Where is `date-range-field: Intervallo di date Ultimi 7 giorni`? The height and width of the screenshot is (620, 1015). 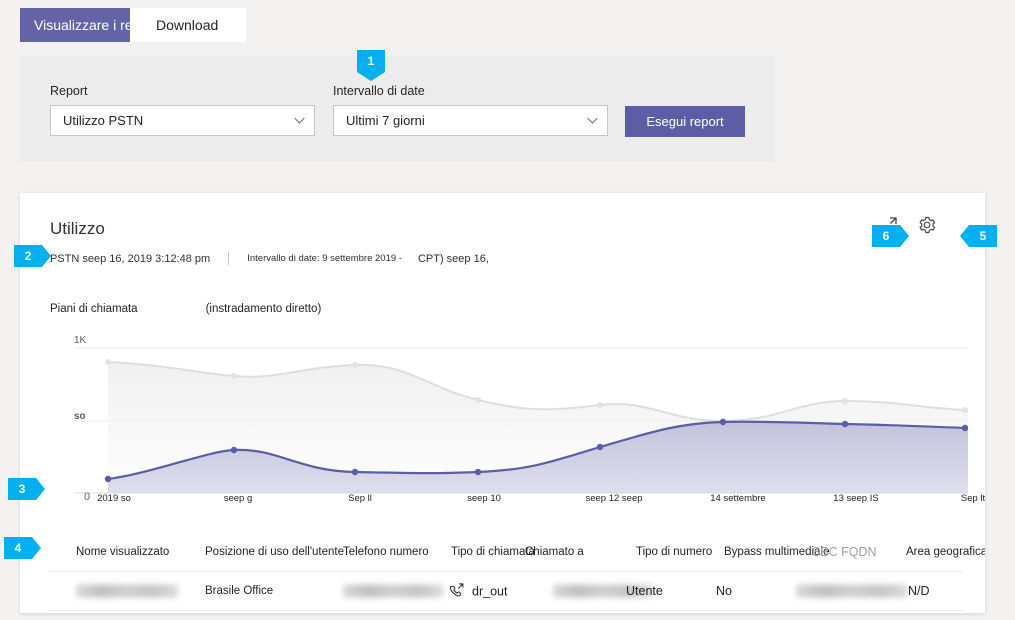 date-range-field: Intervallo di date Ultimi 7 giorni is located at coordinates (470, 110).